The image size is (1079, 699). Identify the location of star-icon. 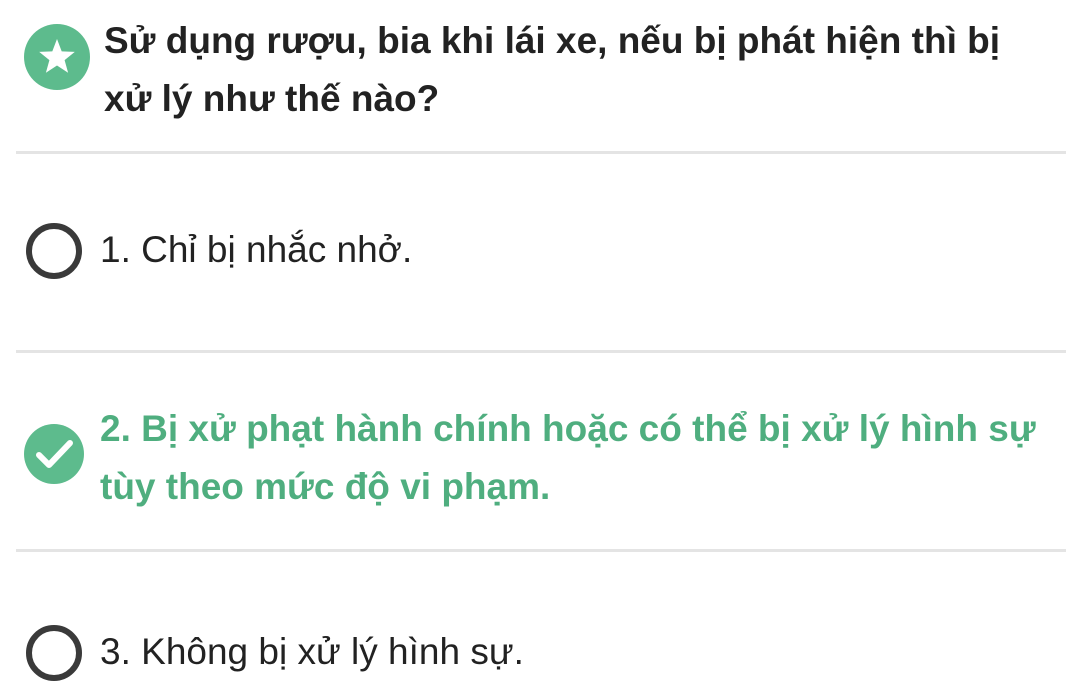
(57, 57).